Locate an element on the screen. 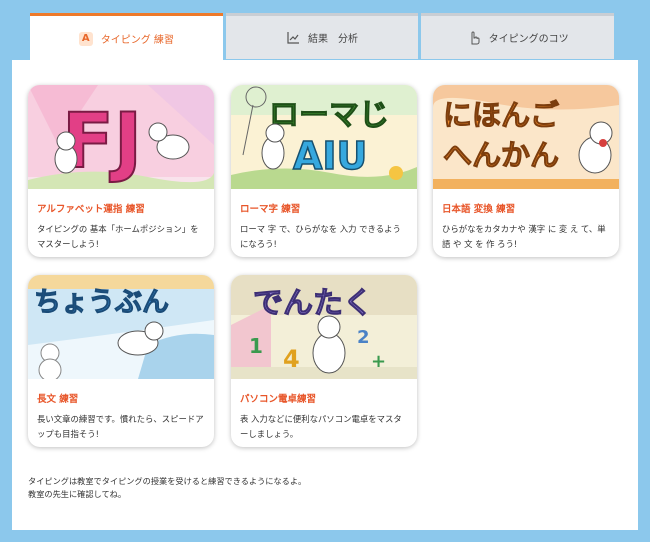  card-title: 長文 練習 is located at coordinates (58, 399).